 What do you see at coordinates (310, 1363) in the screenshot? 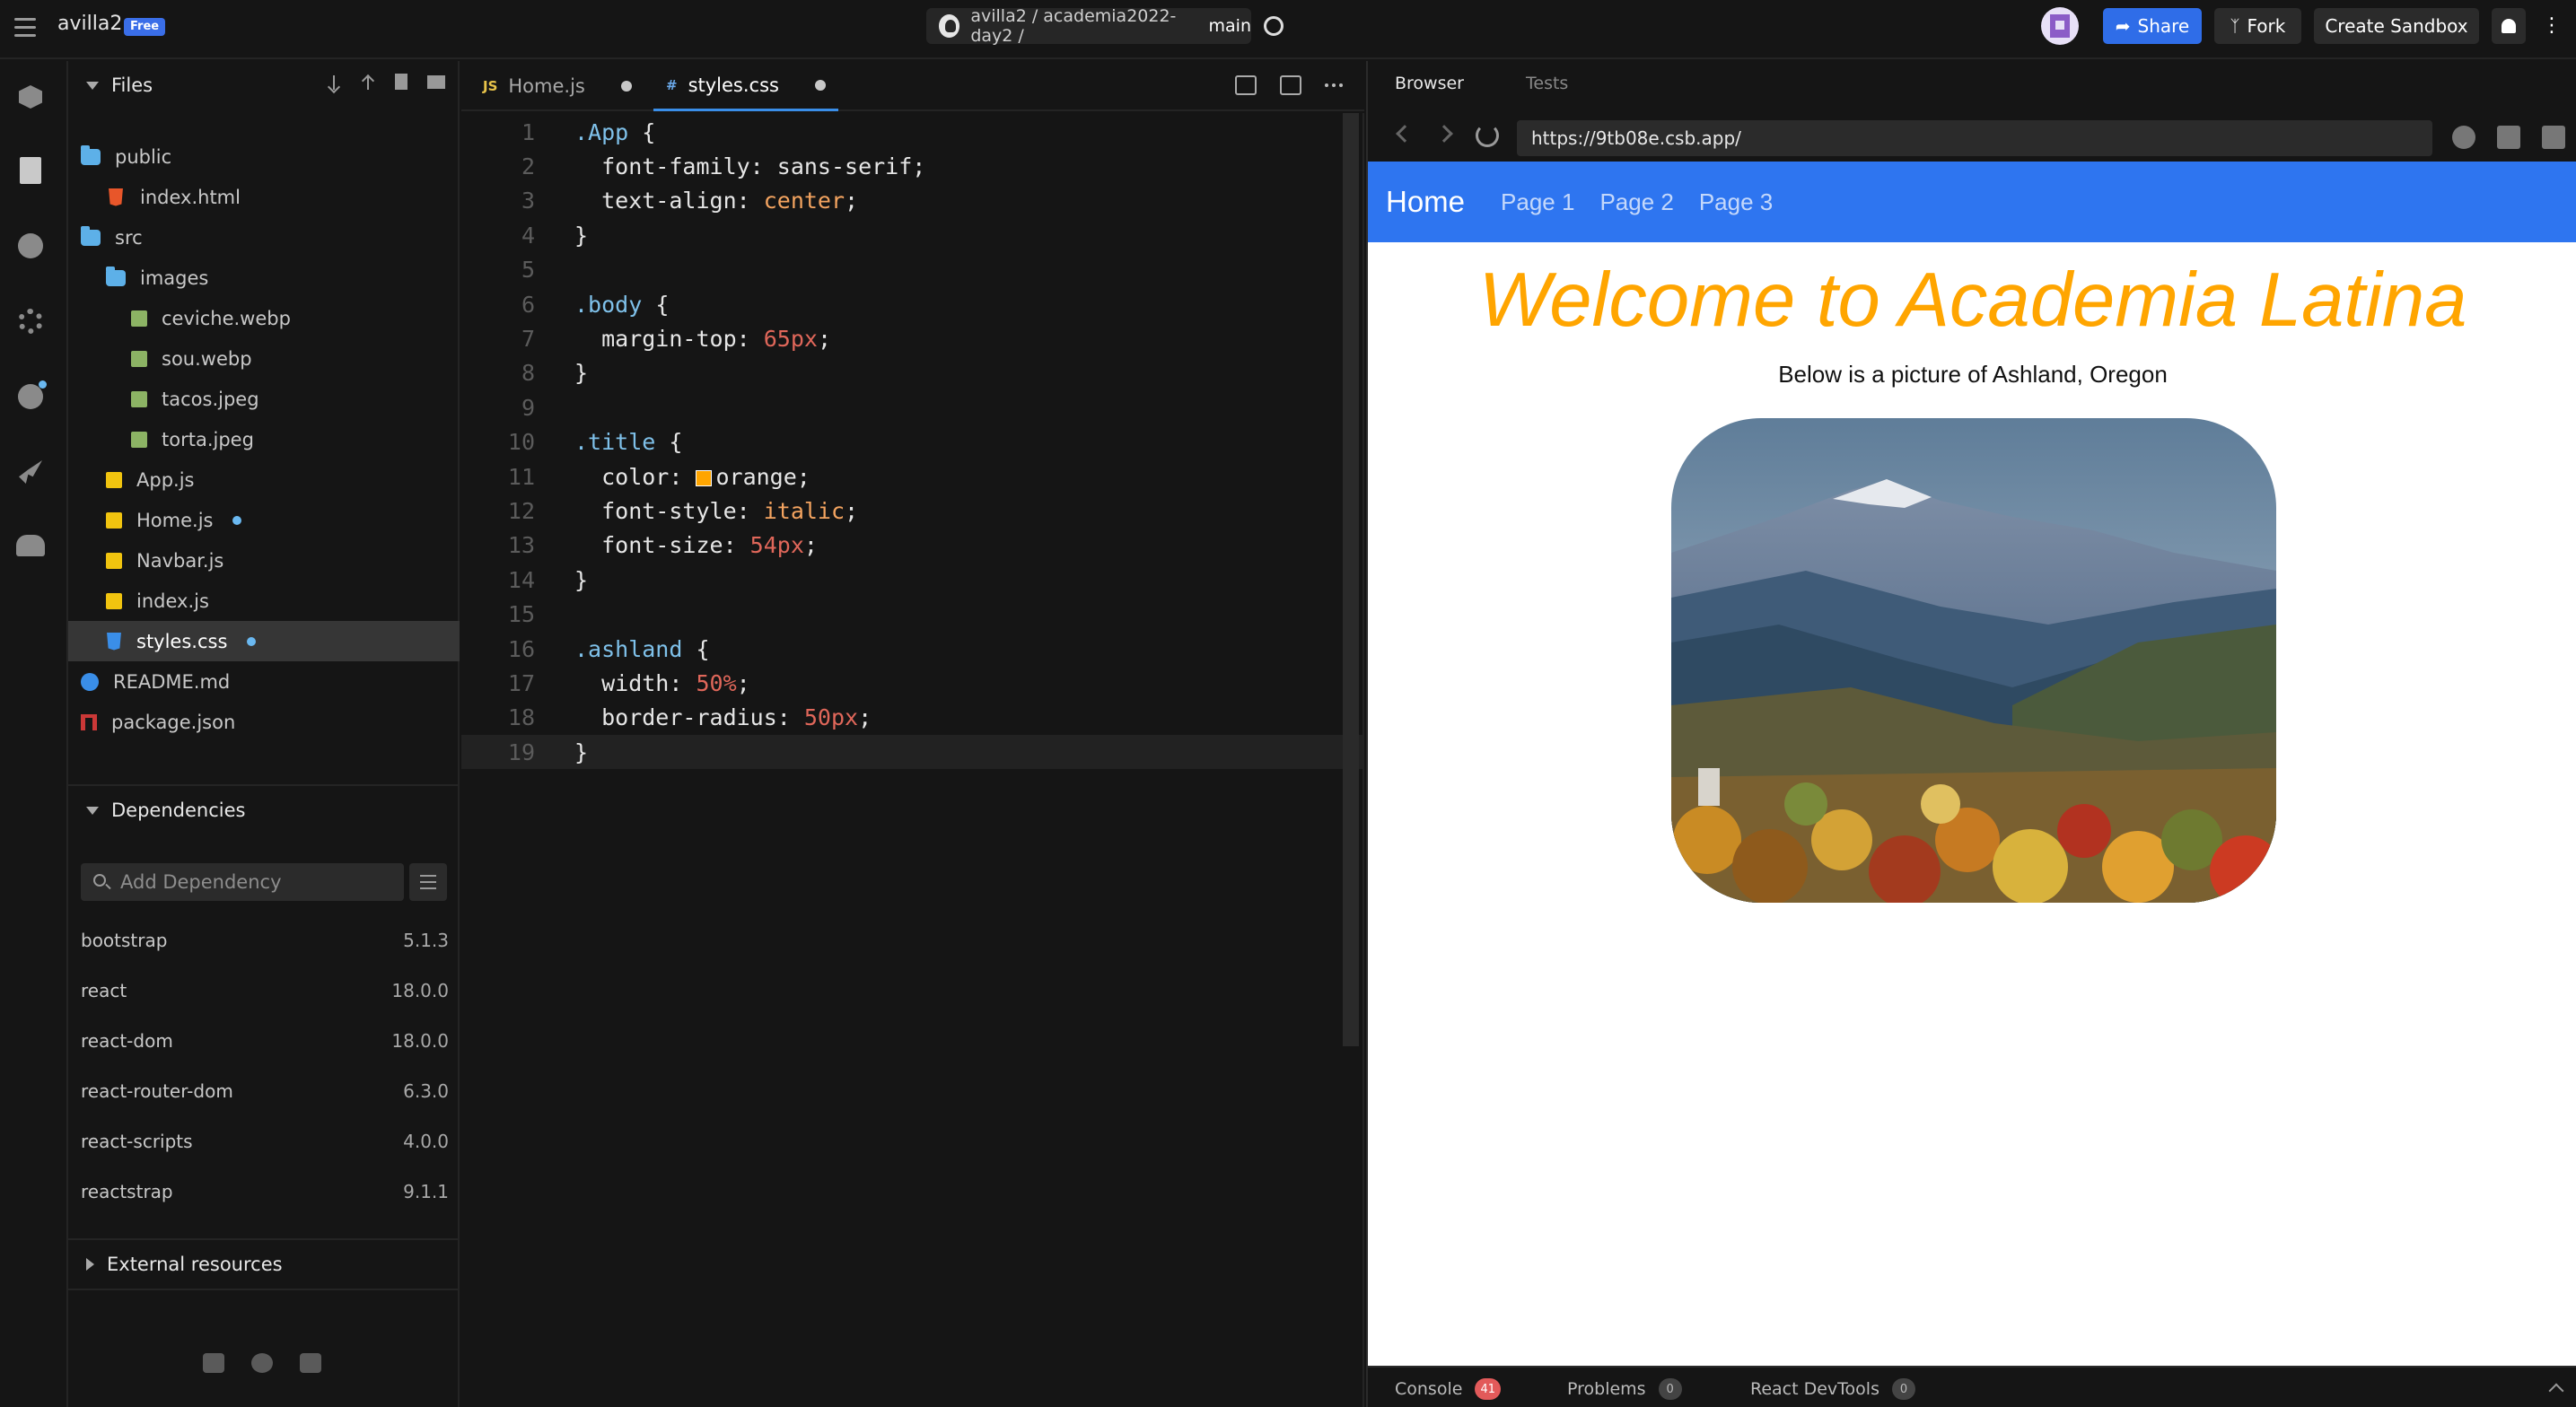
I see `discord-icon` at bounding box center [310, 1363].